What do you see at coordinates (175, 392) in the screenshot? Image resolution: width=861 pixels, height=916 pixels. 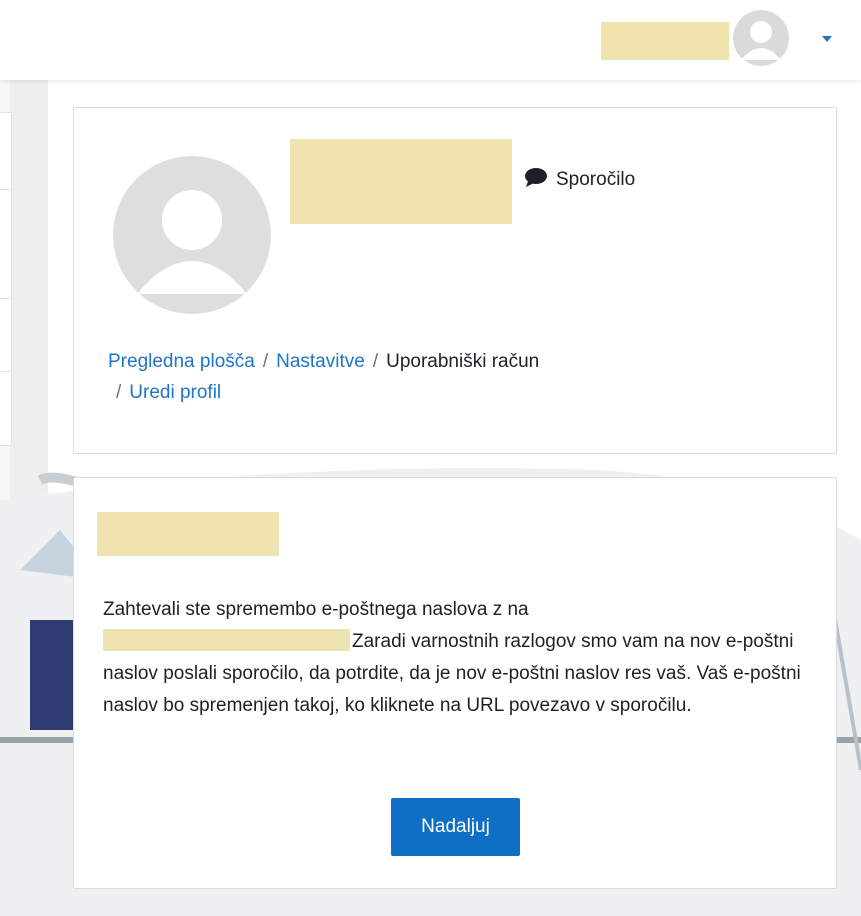 I see `breadcrumb-link-edit-profile: Uredi profil` at bounding box center [175, 392].